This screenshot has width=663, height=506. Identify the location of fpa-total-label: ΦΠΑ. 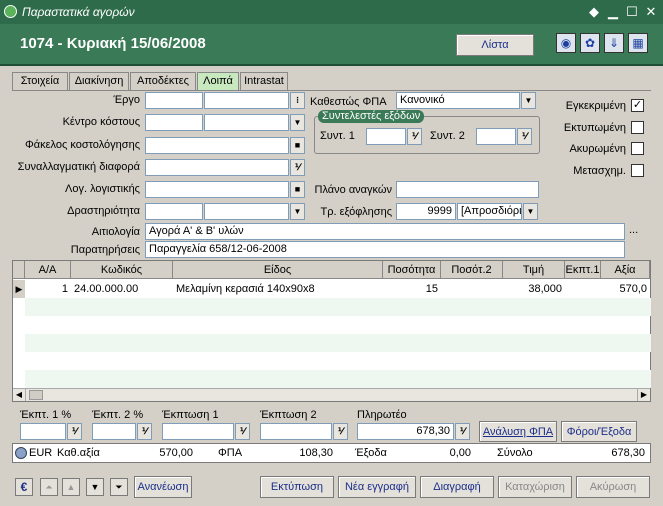
(230, 453).